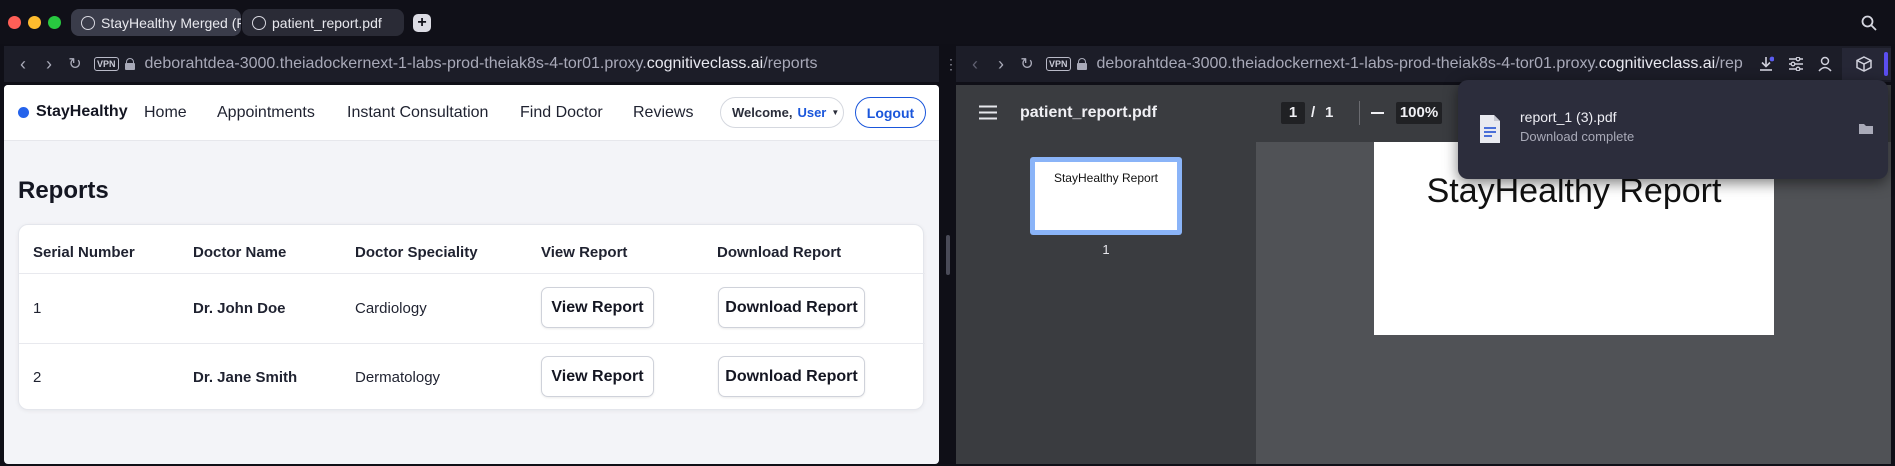 This screenshot has height=466, width=1895. I want to click on logout-button: Logout, so click(890, 112).